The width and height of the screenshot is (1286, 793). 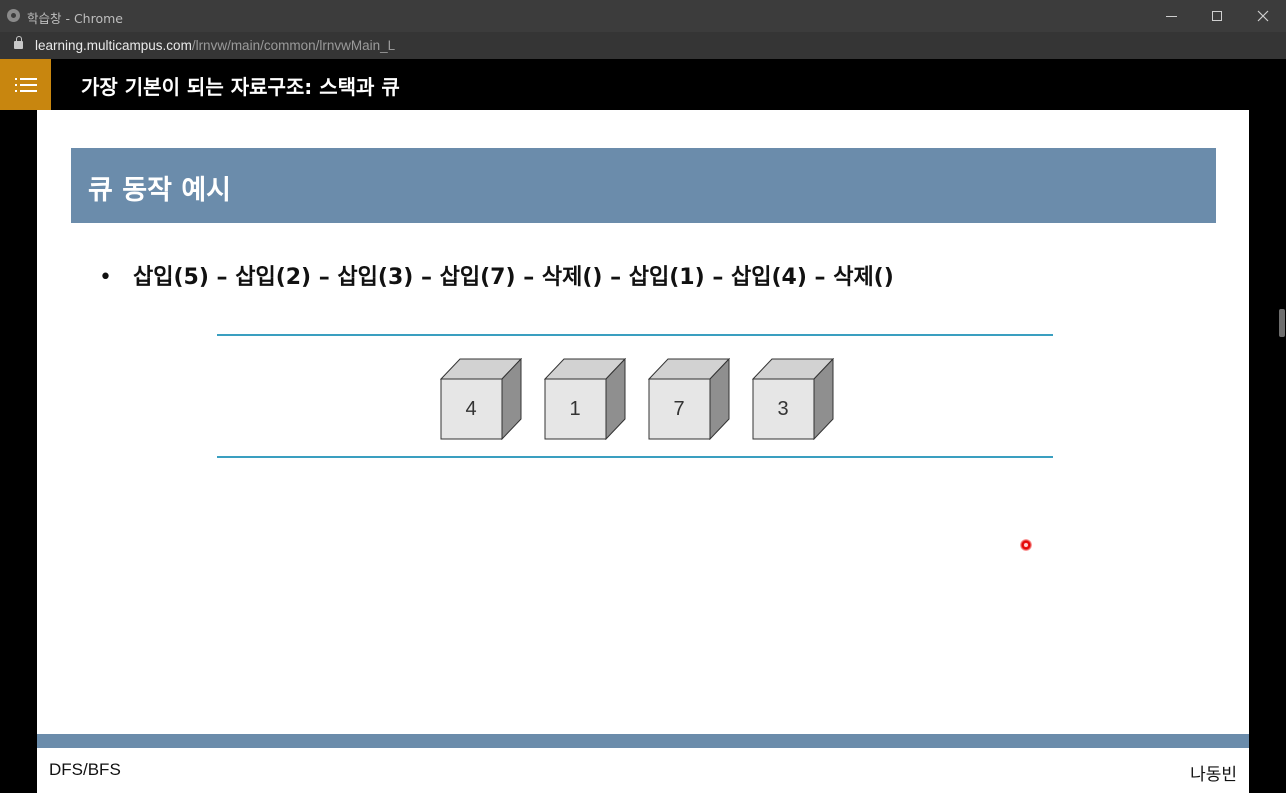 I want to click on cube-value: 7, so click(x=679, y=409).